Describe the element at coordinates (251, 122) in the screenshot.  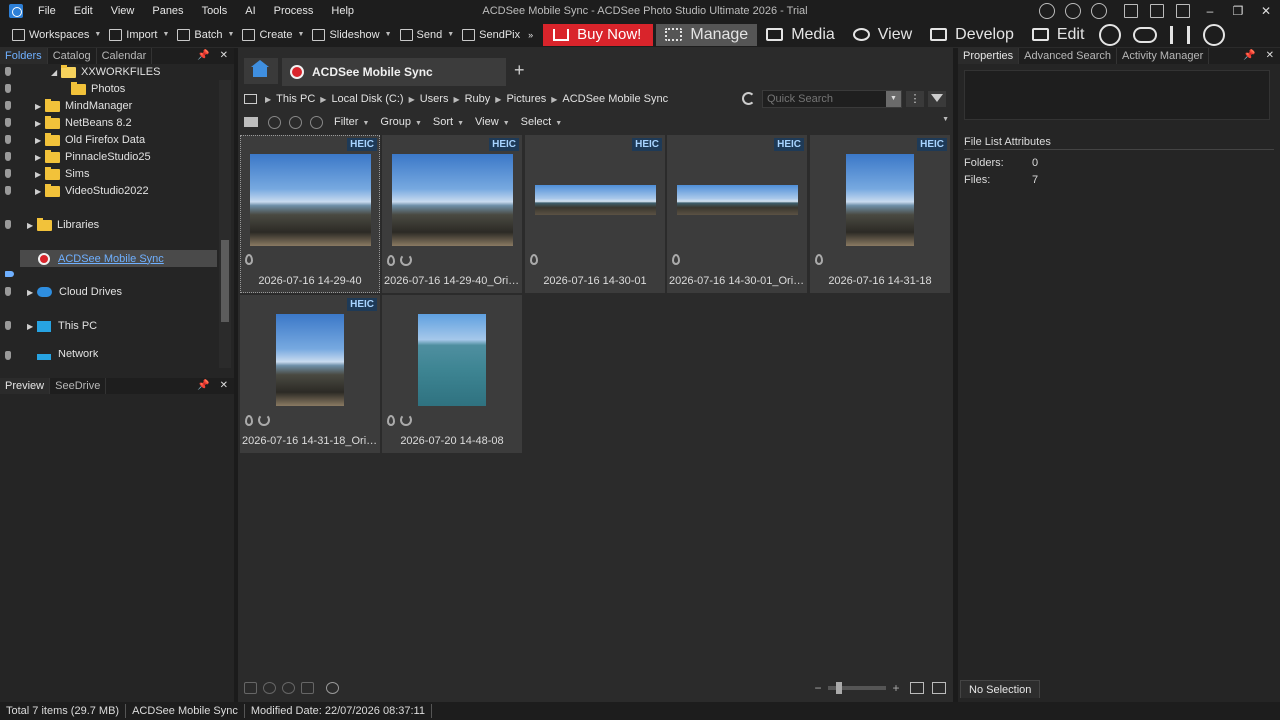
I see `folder-icon` at that location.